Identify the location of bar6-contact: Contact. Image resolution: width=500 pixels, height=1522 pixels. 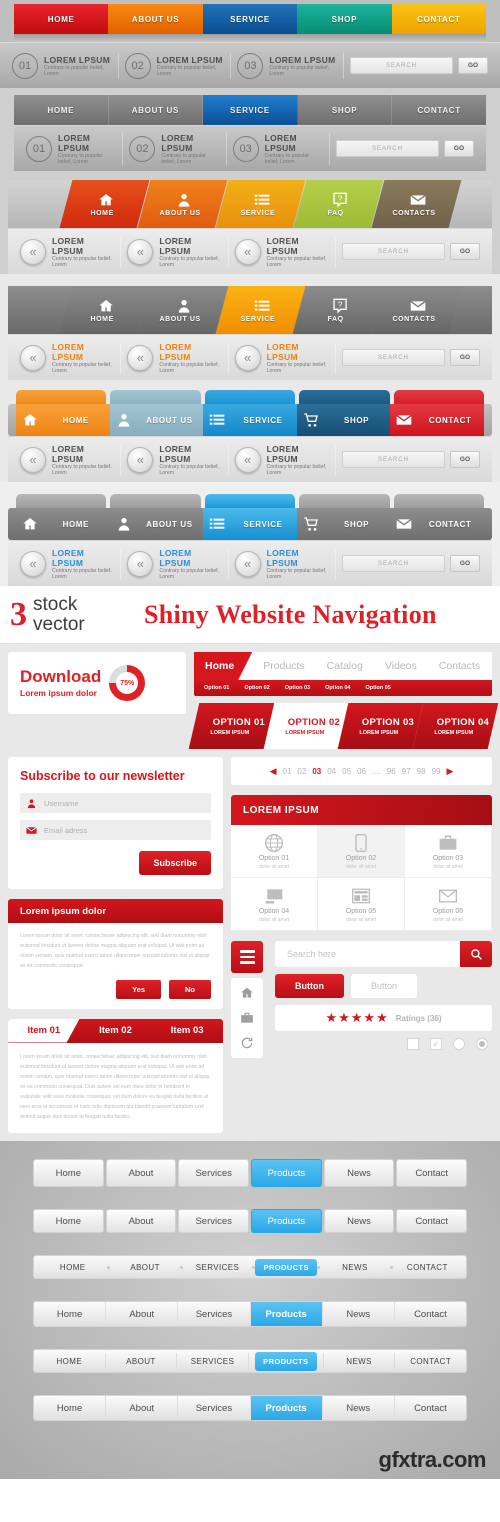
(430, 1408).